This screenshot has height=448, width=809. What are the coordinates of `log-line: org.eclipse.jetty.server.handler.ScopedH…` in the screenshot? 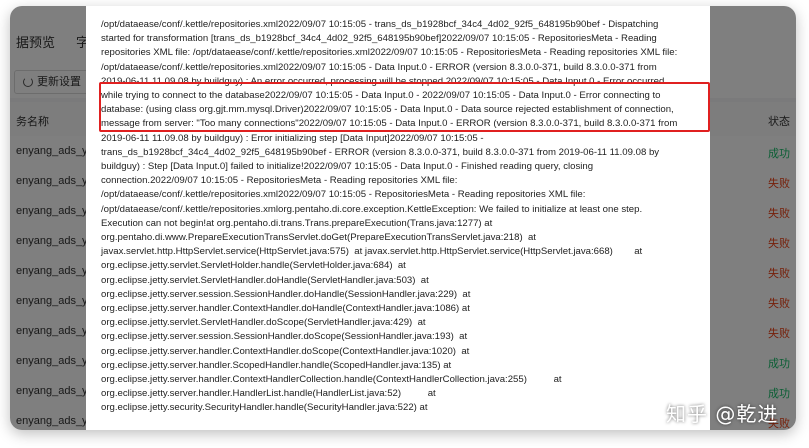 It's located at (276, 365).